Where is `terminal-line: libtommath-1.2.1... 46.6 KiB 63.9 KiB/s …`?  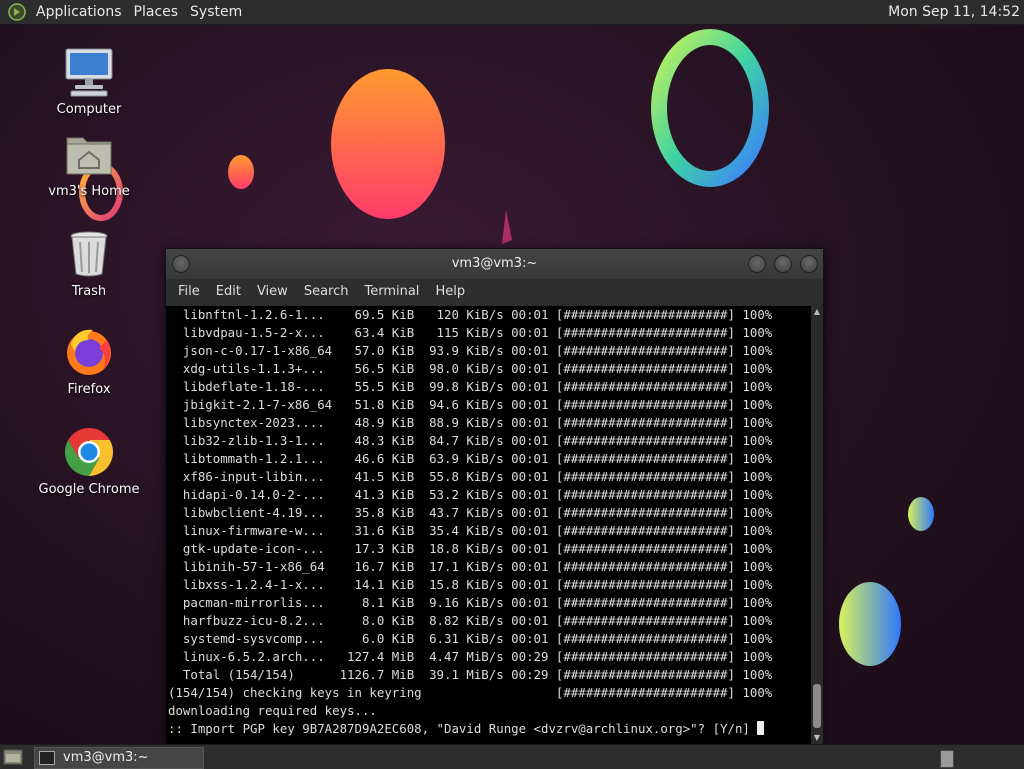 terminal-line: libtommath-1.2.1... 46.6 KiB 63.9 KiB/s … is located at coordinates (470, 458).